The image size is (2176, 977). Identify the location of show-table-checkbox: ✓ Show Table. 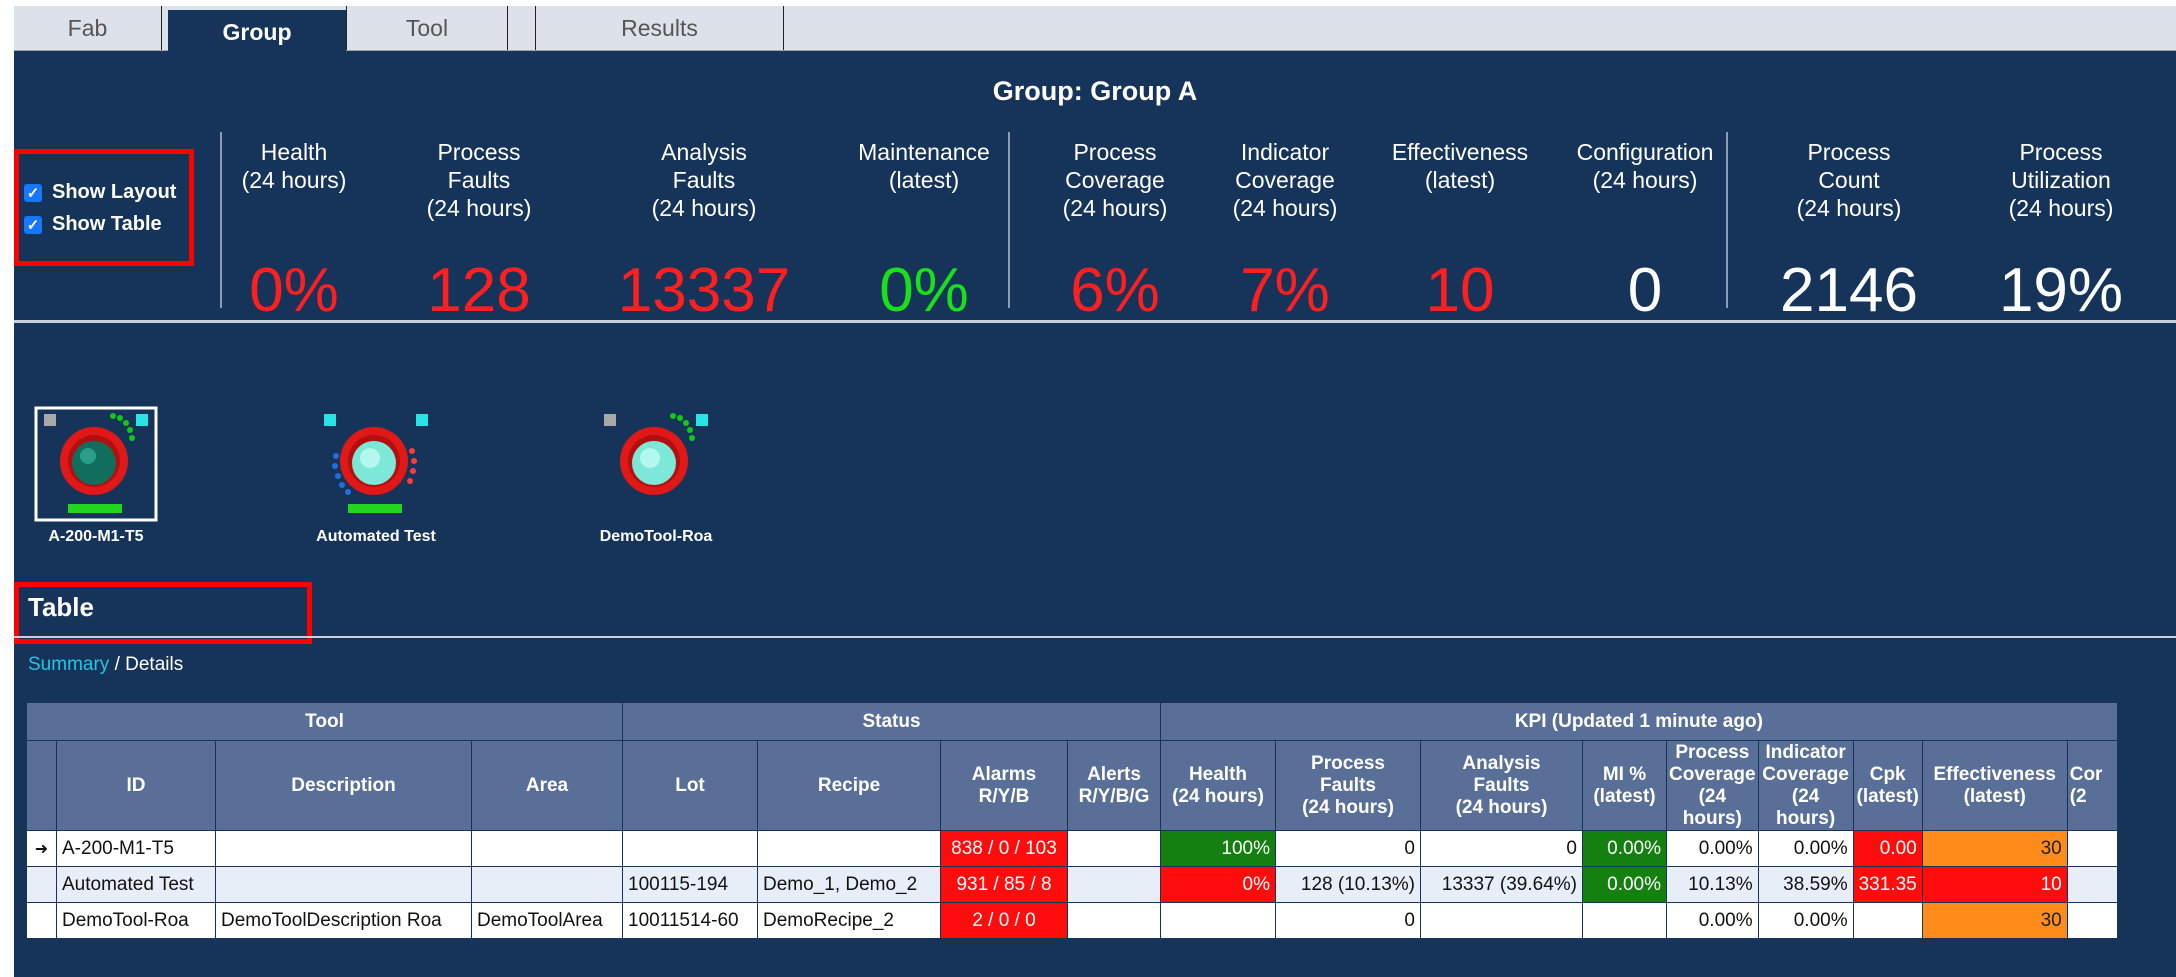
(93, 224).